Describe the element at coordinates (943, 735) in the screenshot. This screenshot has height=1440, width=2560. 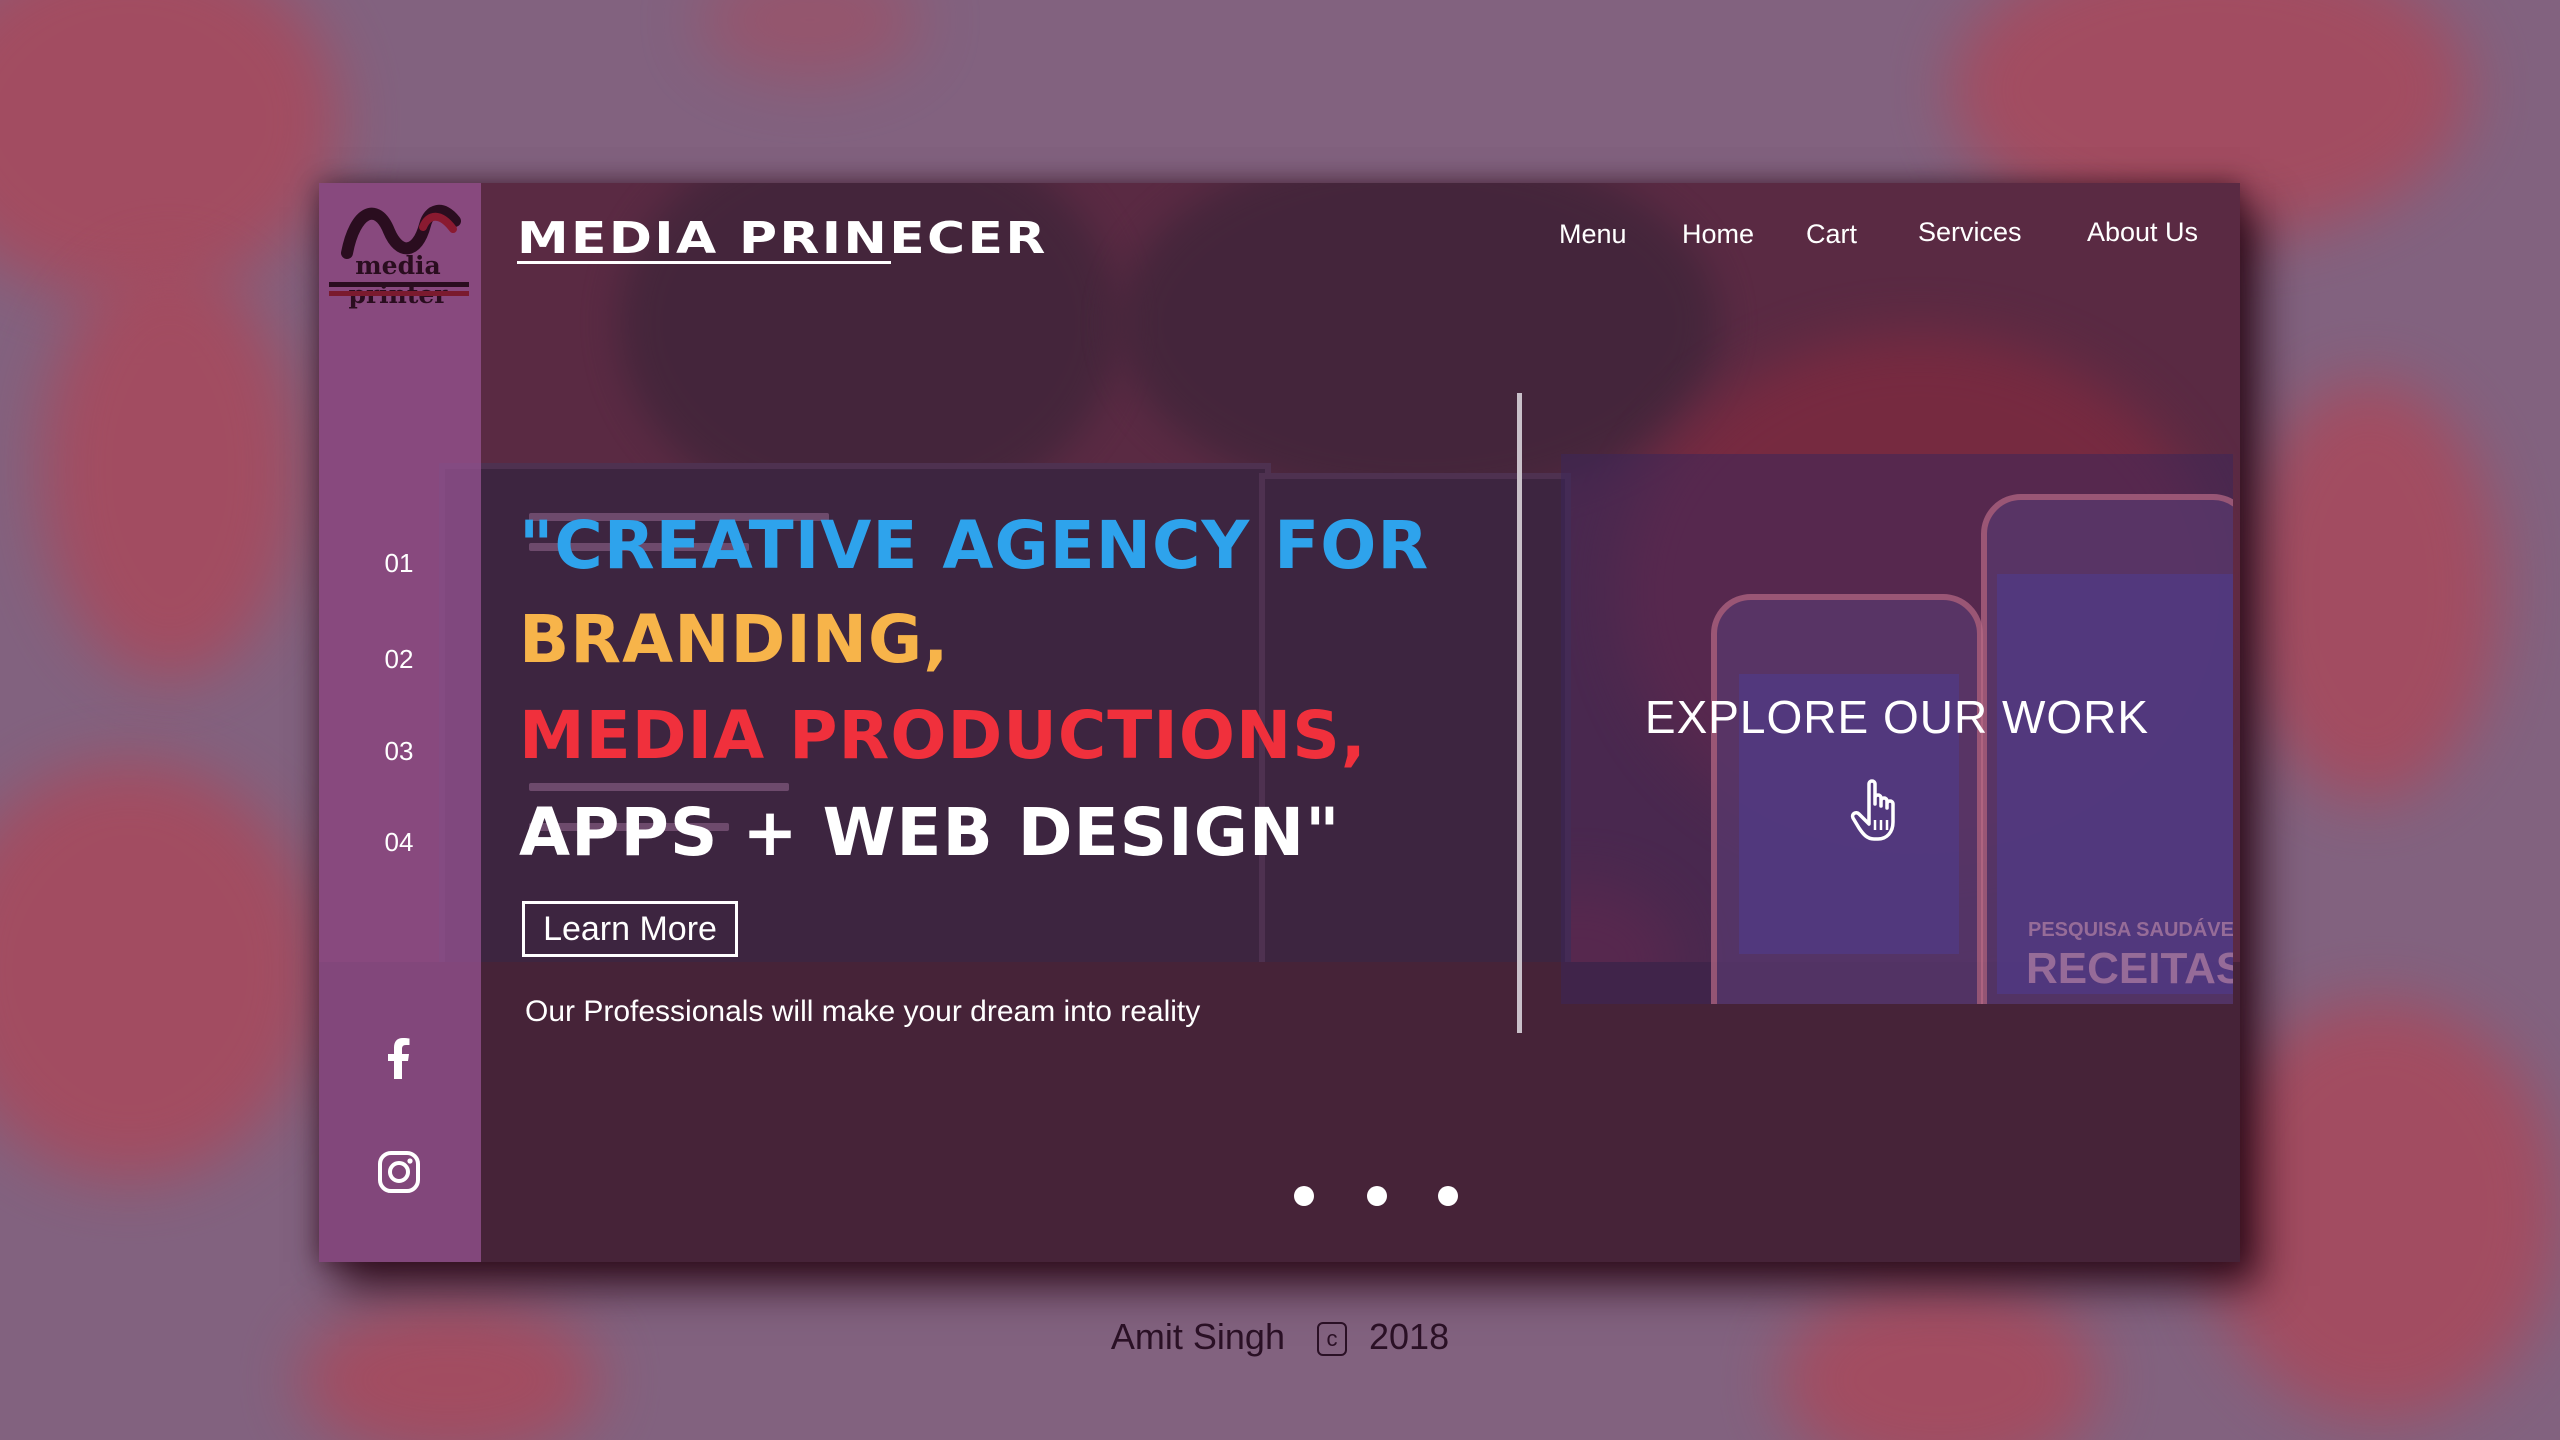
I see `headline-line-3: MEDIA PRODUCTIONS,` at that location.